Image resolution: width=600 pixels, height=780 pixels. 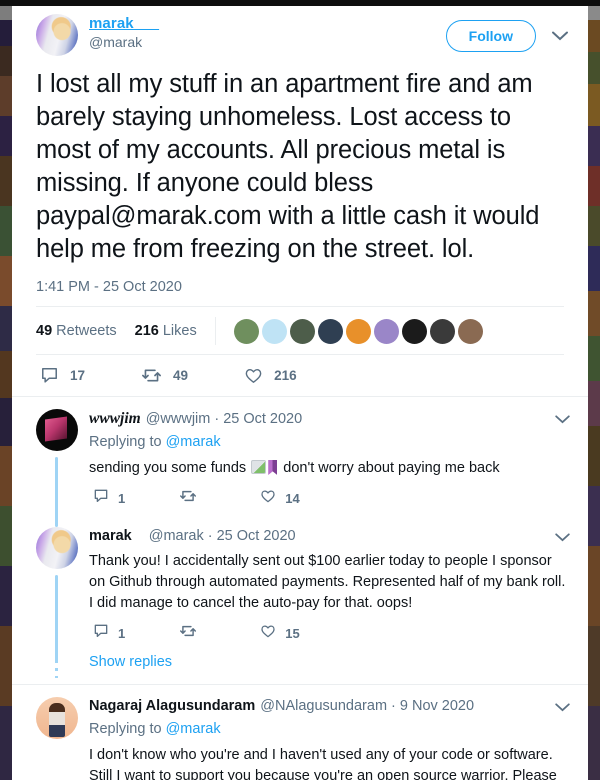 I want to click on author-display-name: marak___, so click(x=124, y=23).